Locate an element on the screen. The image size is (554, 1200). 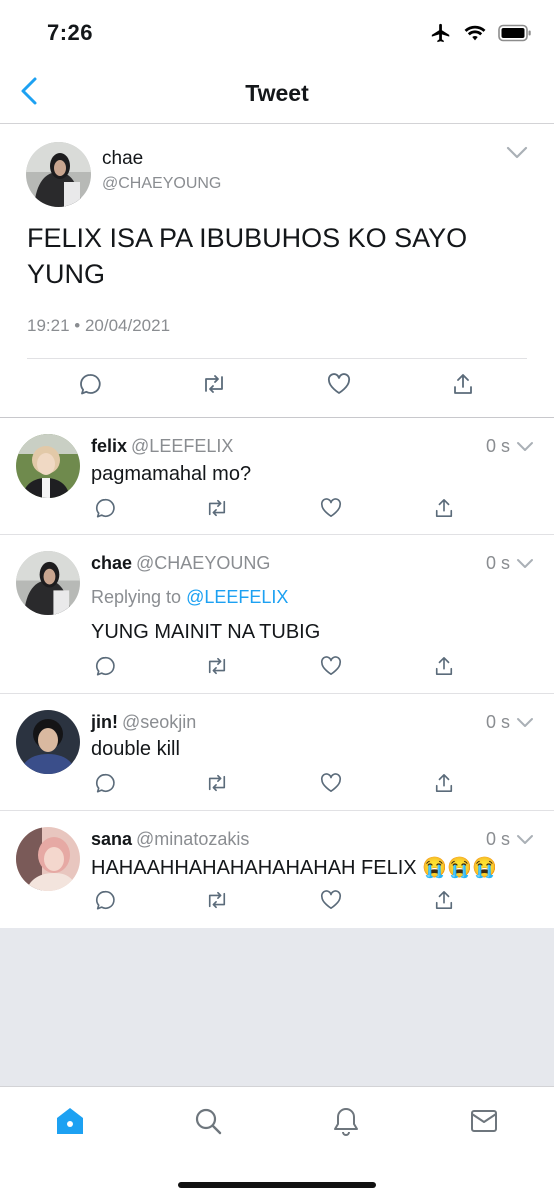
reply-text: YUNG MAINIT NA TUBIG is located at coordinates (206, 632).